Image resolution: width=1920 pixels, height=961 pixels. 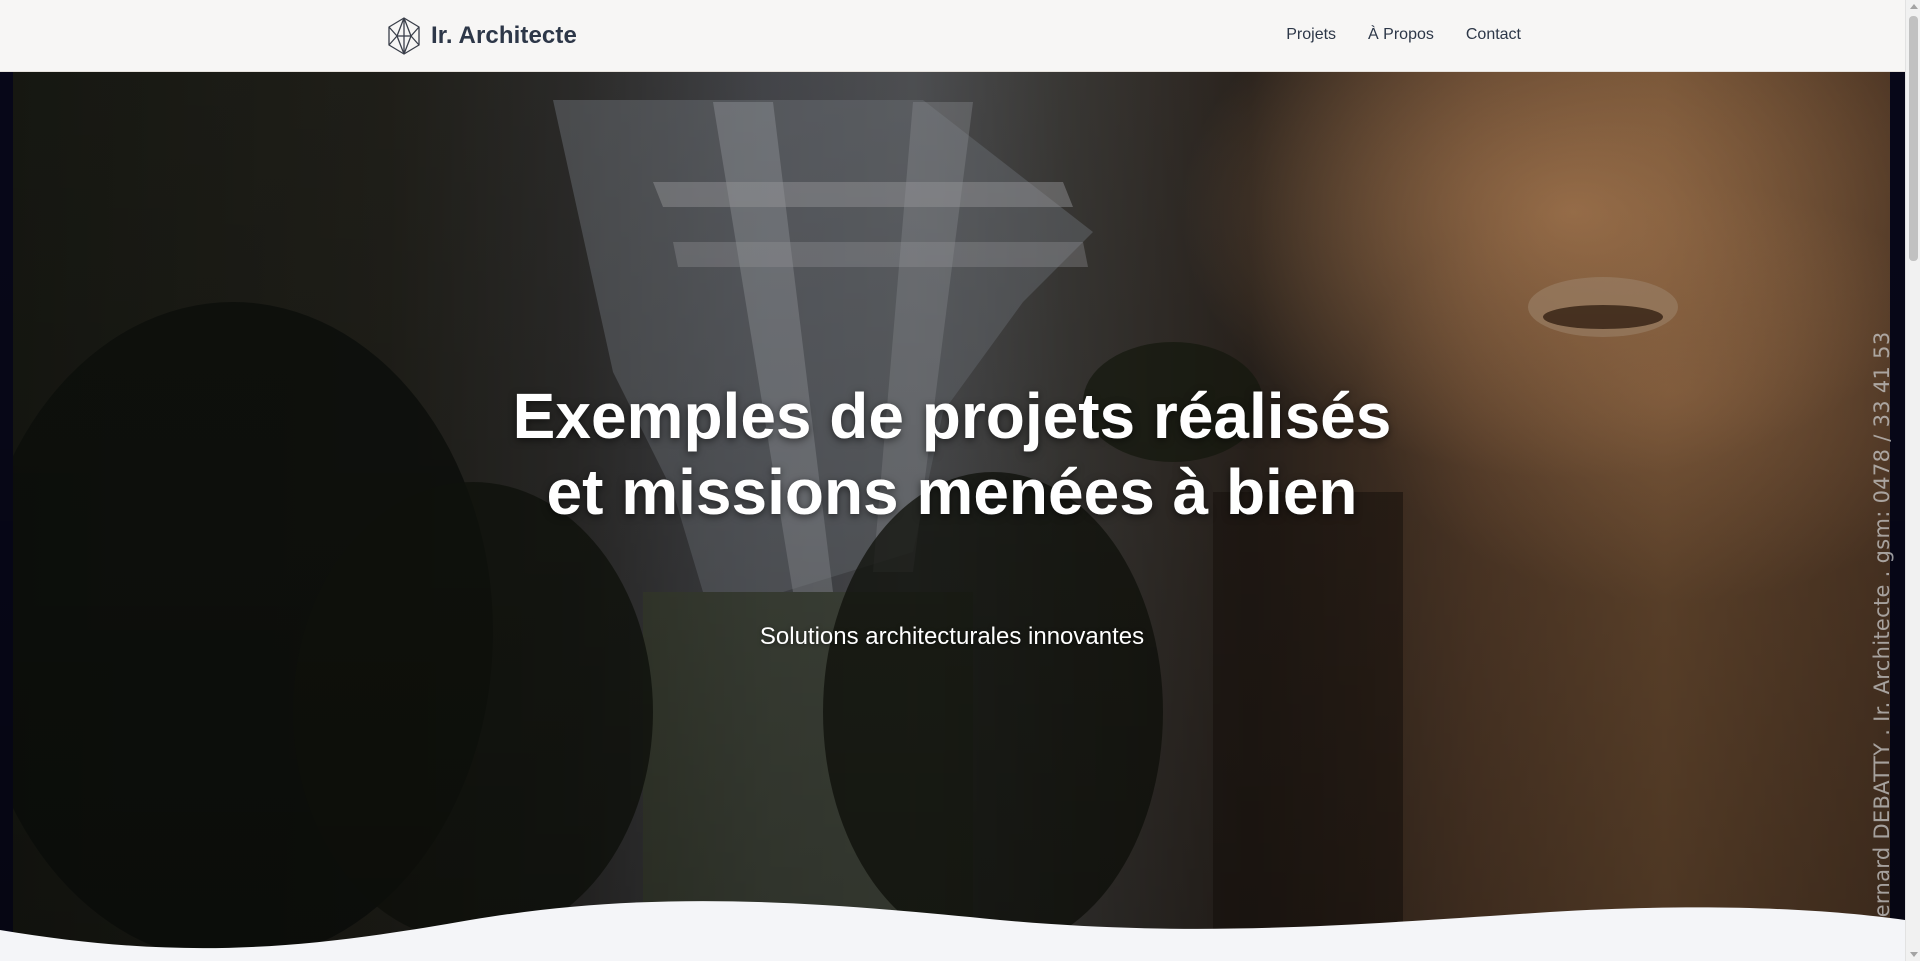 I want to click on hero-title-line-1: Exemples de projets réalisés, so click(x=952, y=416).